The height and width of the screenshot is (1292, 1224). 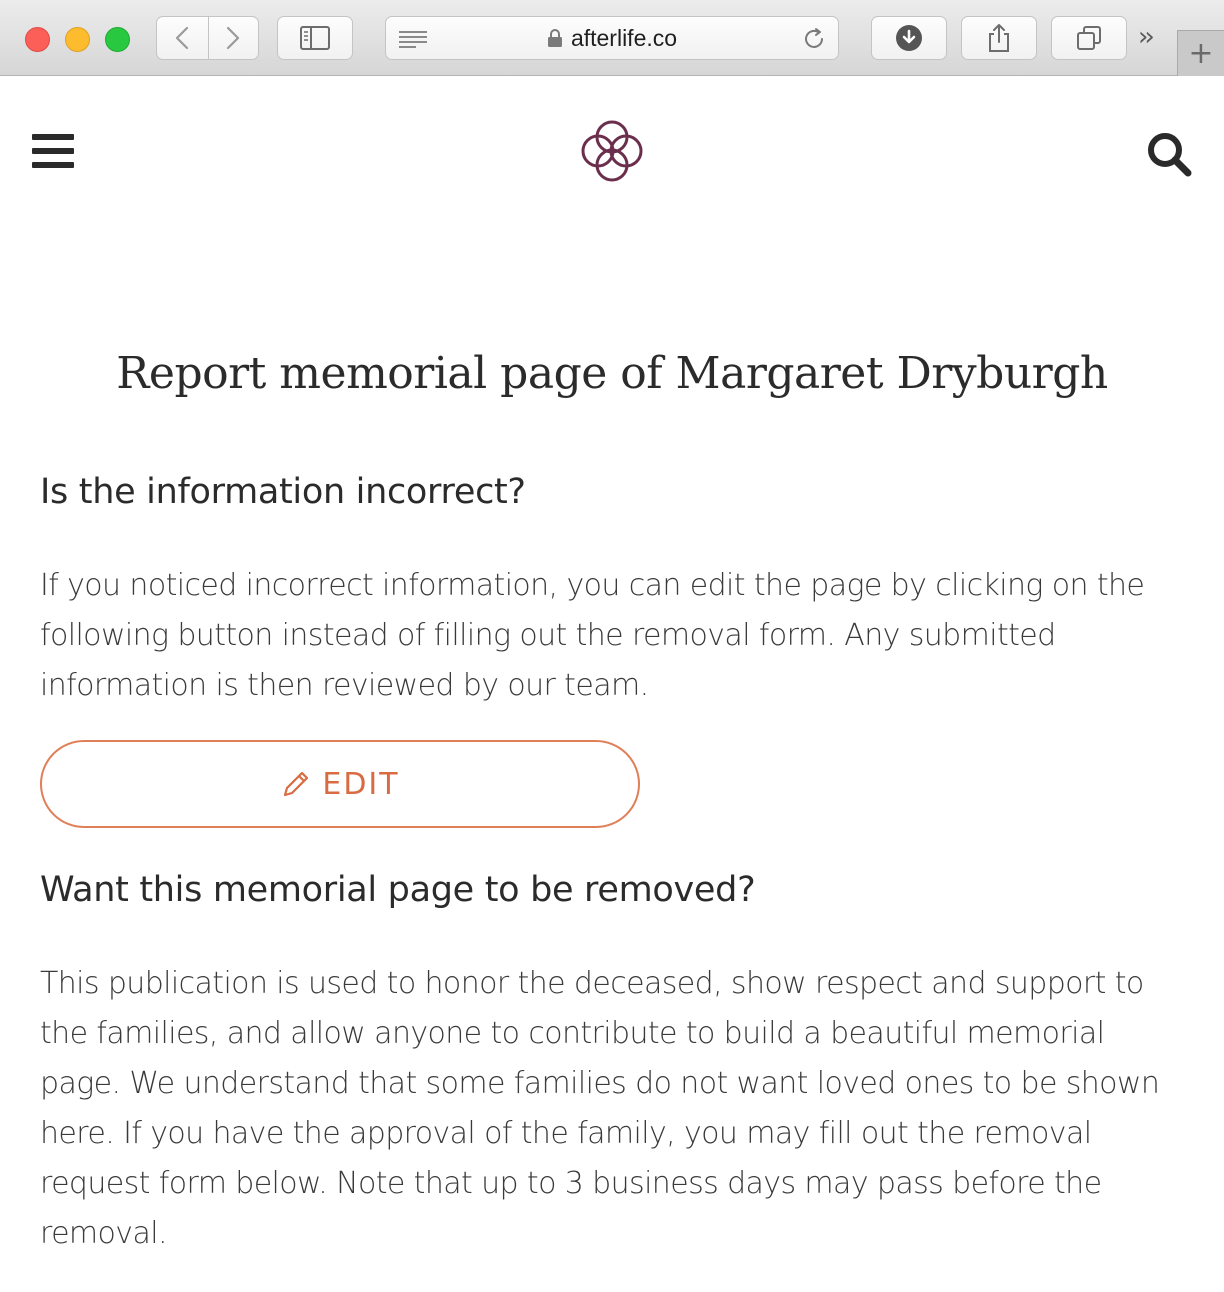 I want to click on url-text: afterlife.co, so click(x=624, y=37).